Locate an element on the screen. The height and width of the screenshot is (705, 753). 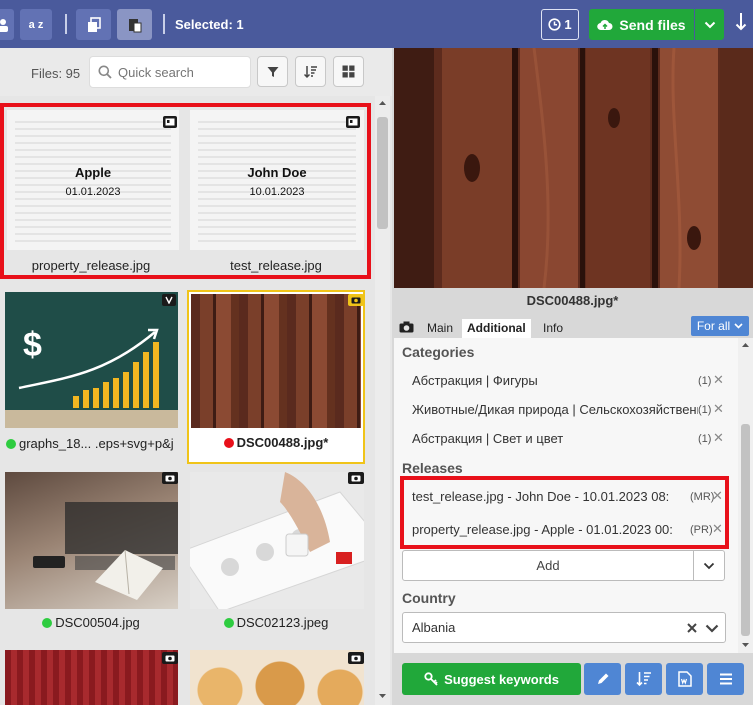
tab-main: Main is located at coordinates (440, 328).